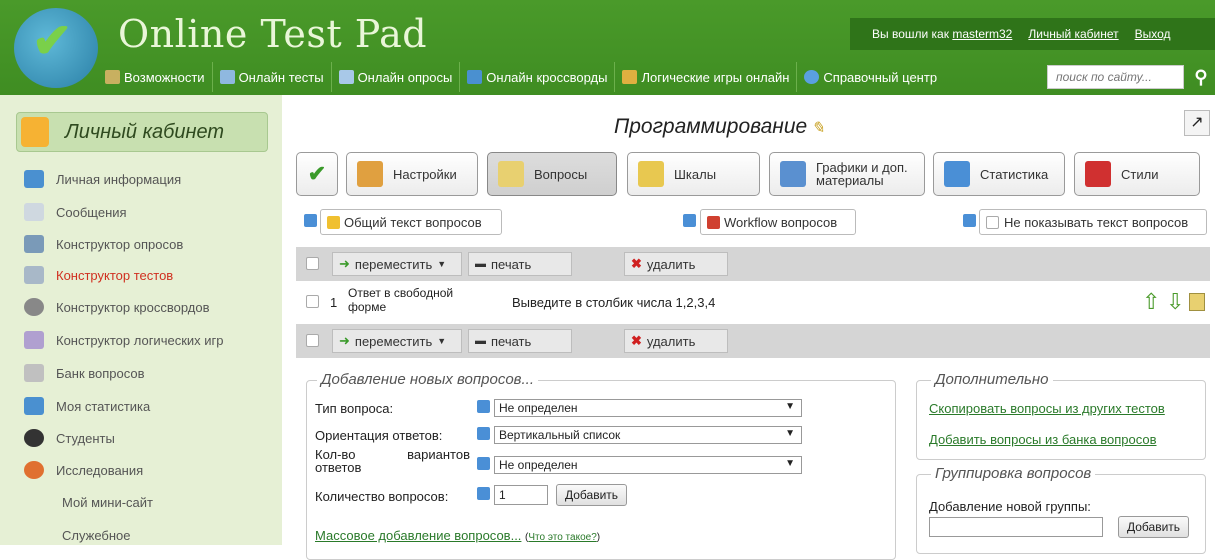 This screenshot has width=1215, height=560. Describe the element at coordinates (870, 77) in the screenshot. I see `nav-help: Справочный центр` at that location.